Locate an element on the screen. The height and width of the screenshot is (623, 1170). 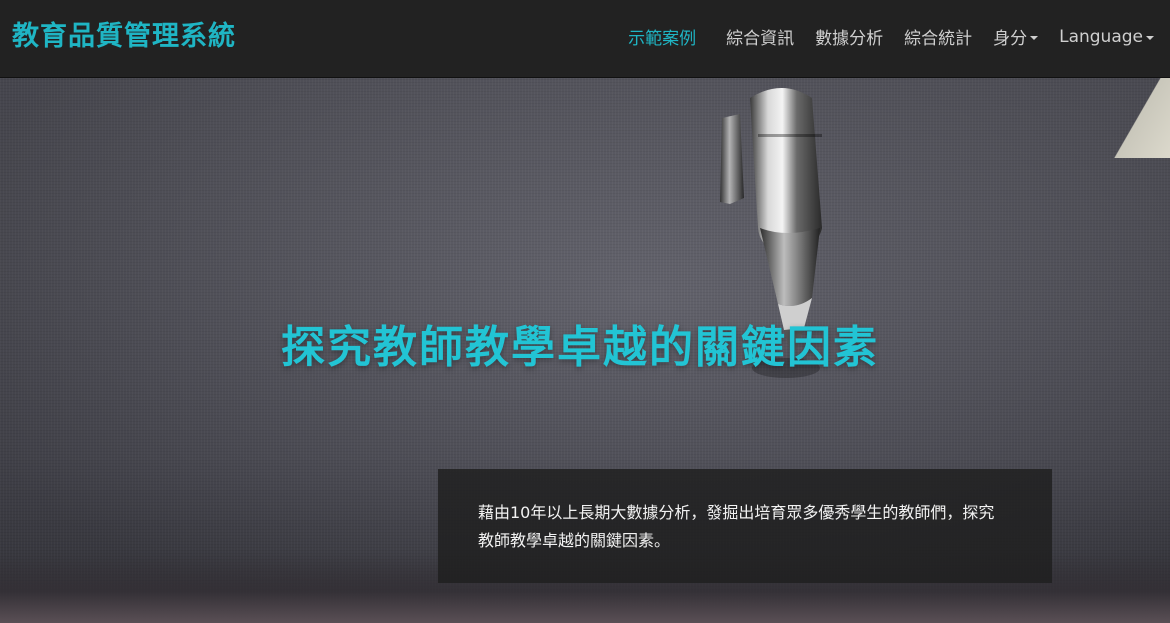
hero-title: 探究教師教學卓越的關鍵因素 is located at coordinates (580, 347).